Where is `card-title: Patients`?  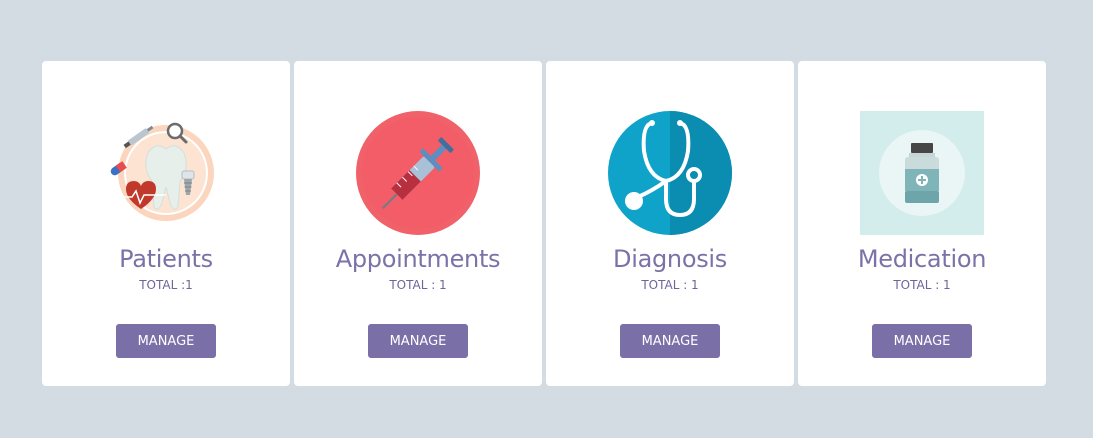
card-title: Patients is located at coordinates (166, 259).